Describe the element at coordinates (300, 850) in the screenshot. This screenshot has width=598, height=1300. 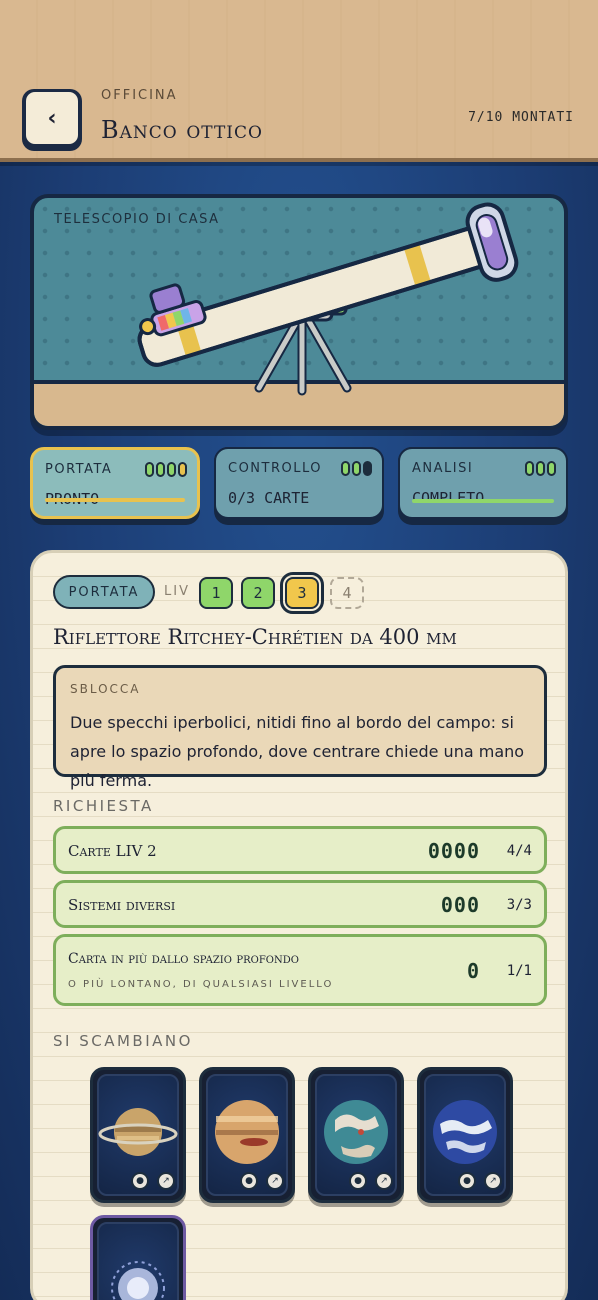
I see `requirement-row: Carte LIV 2 0000 4/4` at that location.